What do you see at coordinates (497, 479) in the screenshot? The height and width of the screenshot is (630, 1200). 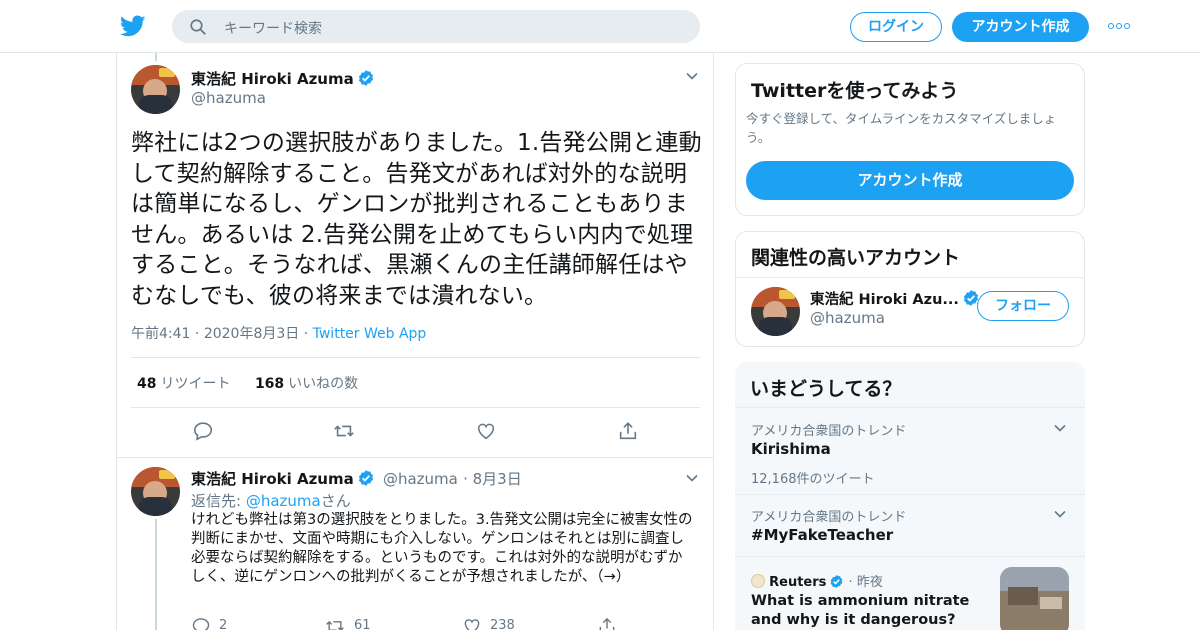 I see `reply-date: 8月3日` at bounding box center [497, 479].